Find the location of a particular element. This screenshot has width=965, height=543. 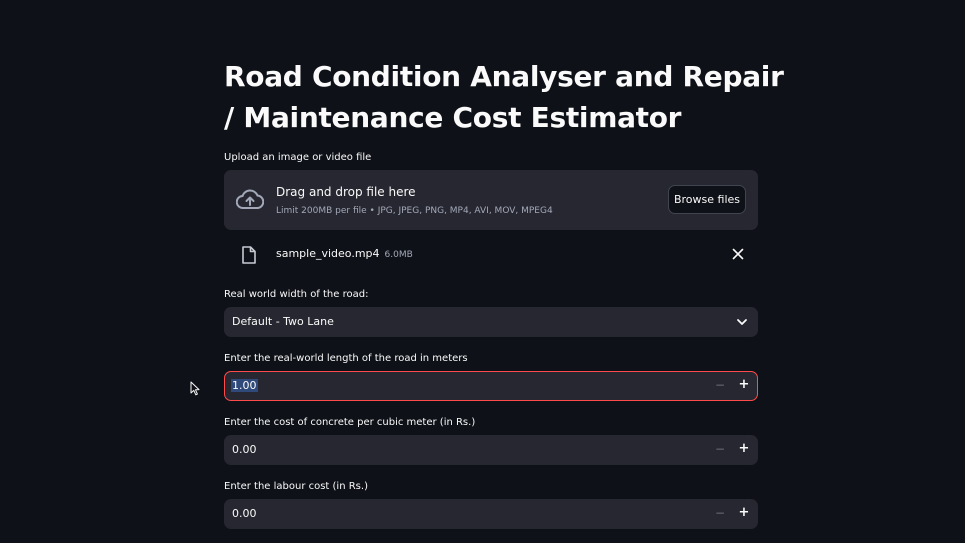

file-icon is located at coordinates (249, 255).